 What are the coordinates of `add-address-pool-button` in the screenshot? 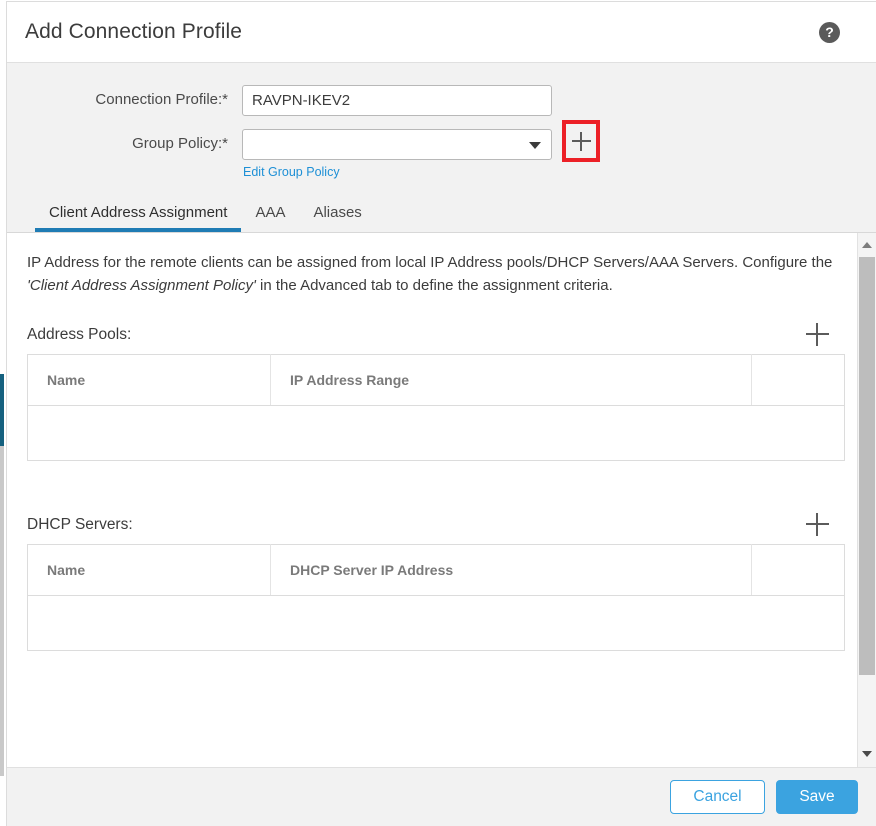 It's located at (817, 334).